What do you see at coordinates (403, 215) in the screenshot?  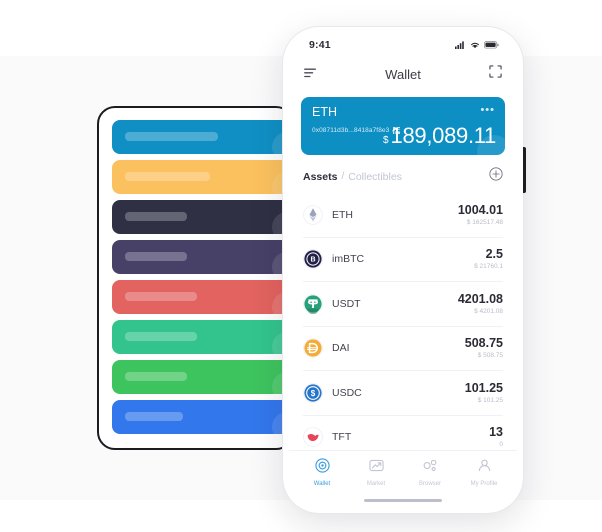 I see `asset-row: ETH 1004.01 $ 162517.48` at bounding box center [403, 215].